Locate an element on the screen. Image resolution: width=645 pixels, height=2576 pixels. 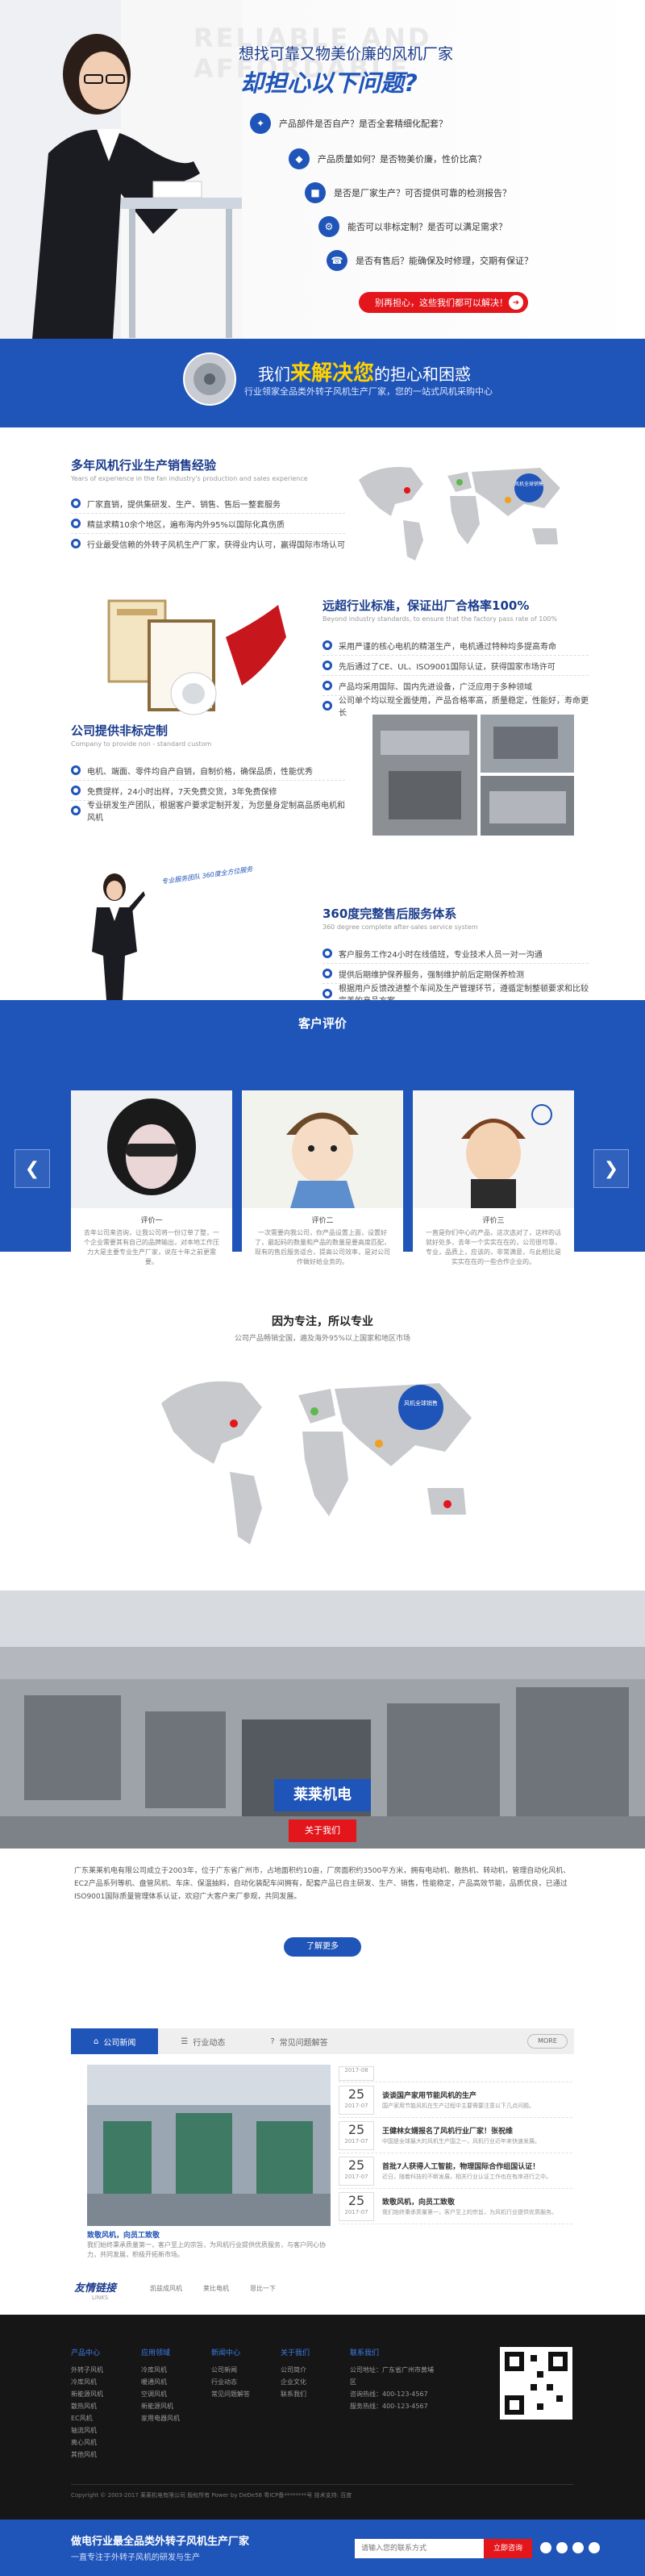
standards-title: 远超行业标准，保证出厂合格率100% is located at coordinates (426, 605).